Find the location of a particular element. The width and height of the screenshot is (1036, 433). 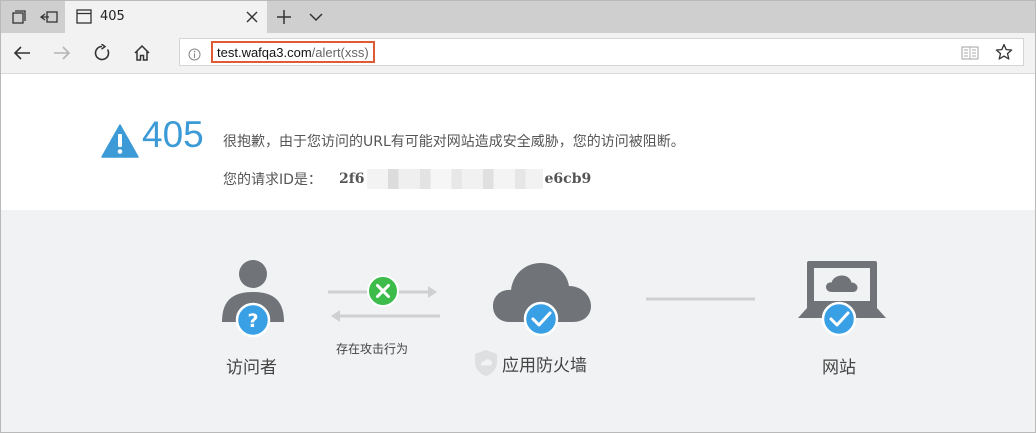

laptop-website-icon is located at coordinates (842, 302).